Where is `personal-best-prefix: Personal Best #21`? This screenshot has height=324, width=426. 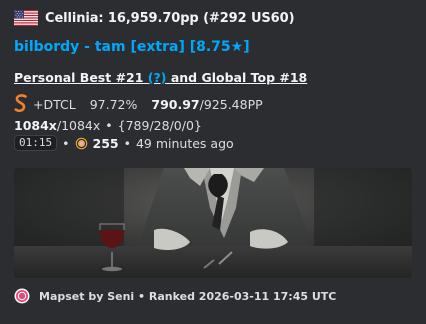 personal-best-prefix: Personal Best #21 is located at coordinates (81, 77).